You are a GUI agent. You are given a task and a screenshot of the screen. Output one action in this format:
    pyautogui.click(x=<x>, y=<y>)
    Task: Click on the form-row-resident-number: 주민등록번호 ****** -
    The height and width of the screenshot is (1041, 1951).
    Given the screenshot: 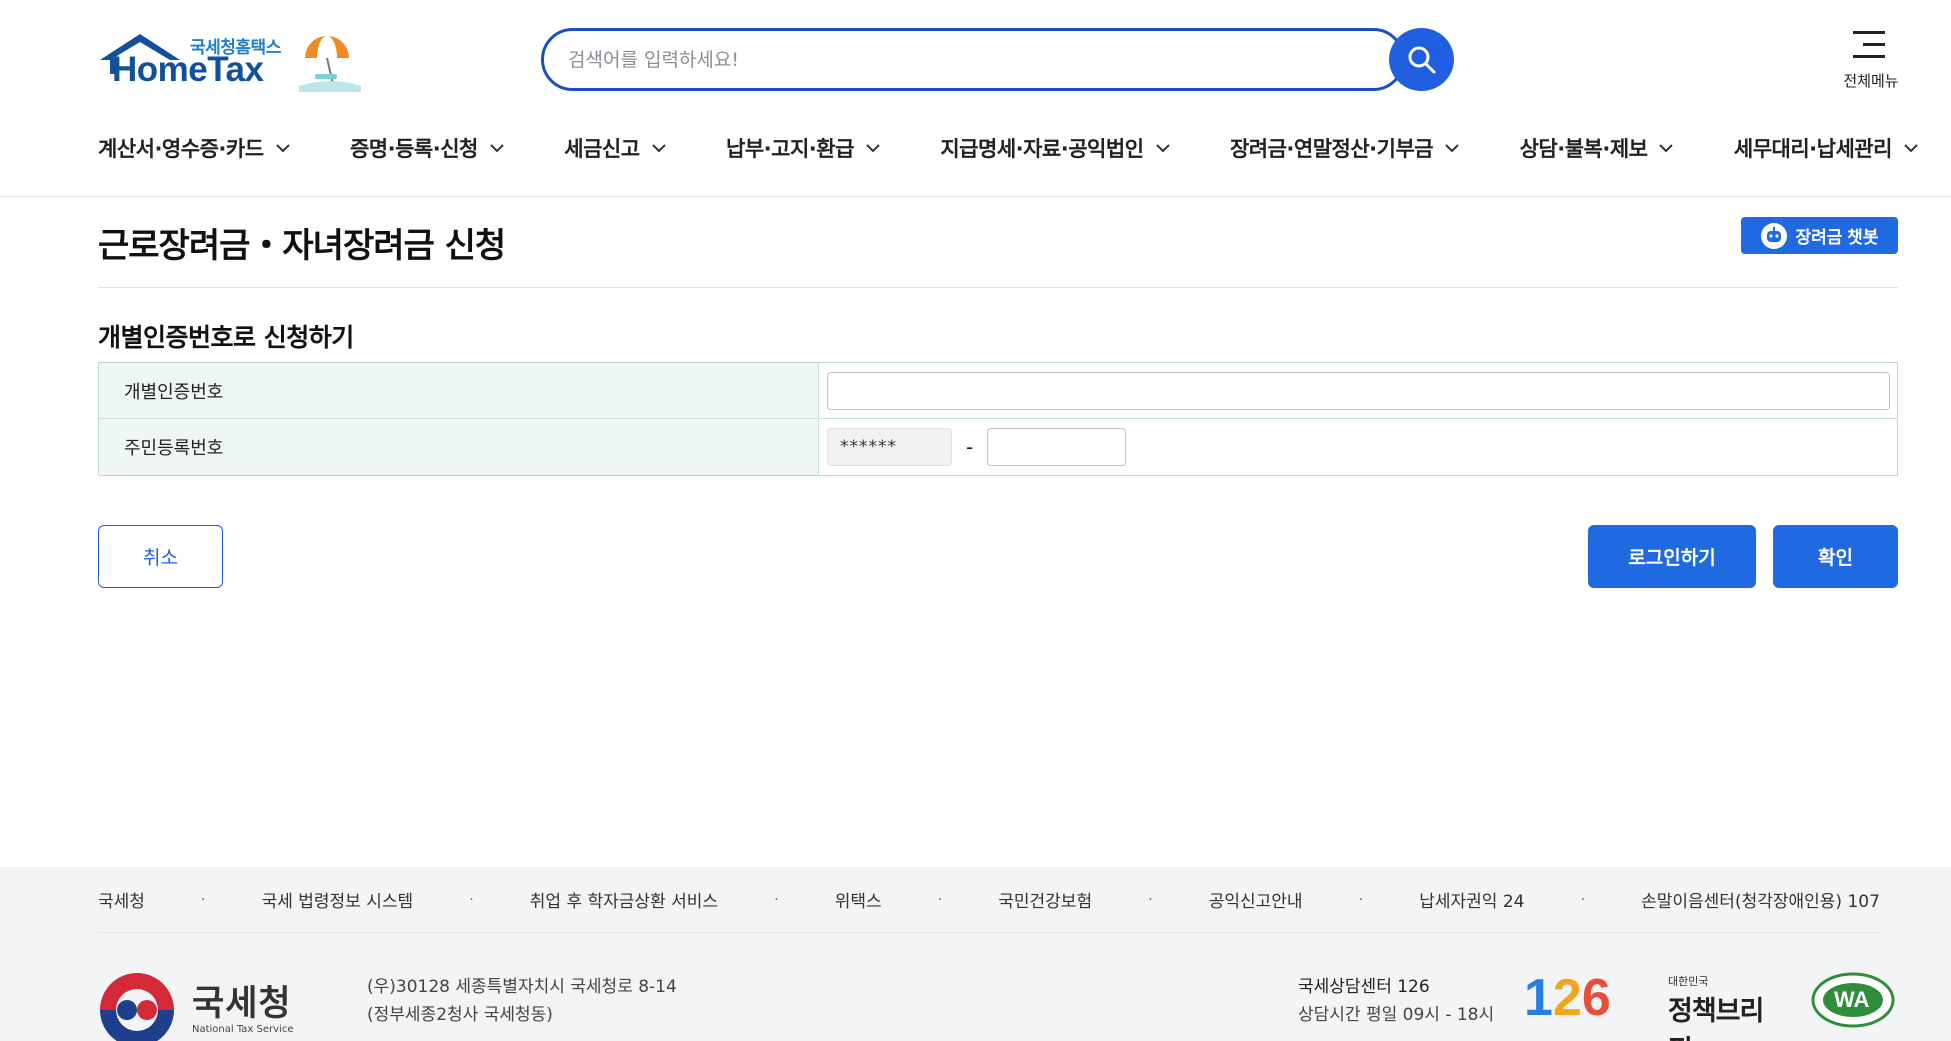 What is the action you would take?
    pyautogui.click(x=998, y=447)
    